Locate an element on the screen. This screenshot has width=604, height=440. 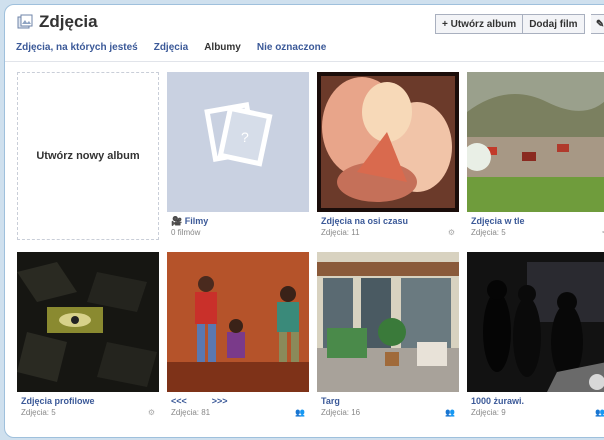
photos-icon is located at coordinates (25, 21).